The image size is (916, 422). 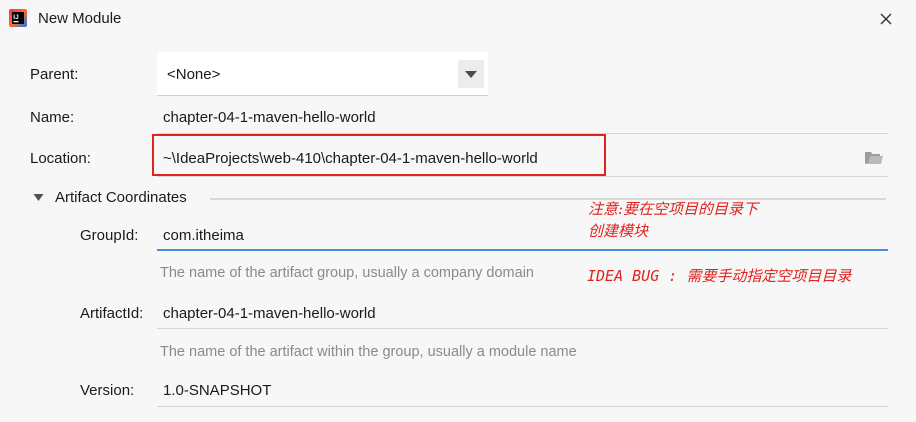 What do you see at coordinates (379, 155) in the screenshot?
I see `location-highlight-box` at bounding box center [379, 155].